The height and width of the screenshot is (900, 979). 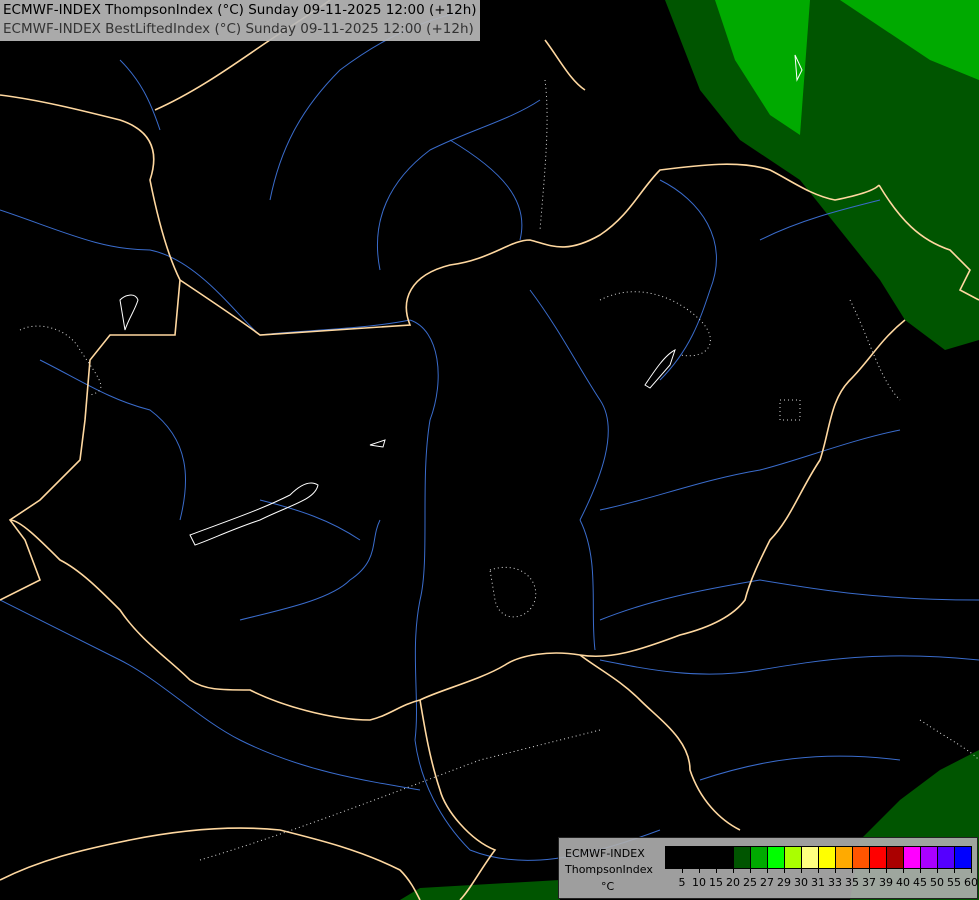 I want to click on legend-tick-label: 15, so click(x=716, y=882).